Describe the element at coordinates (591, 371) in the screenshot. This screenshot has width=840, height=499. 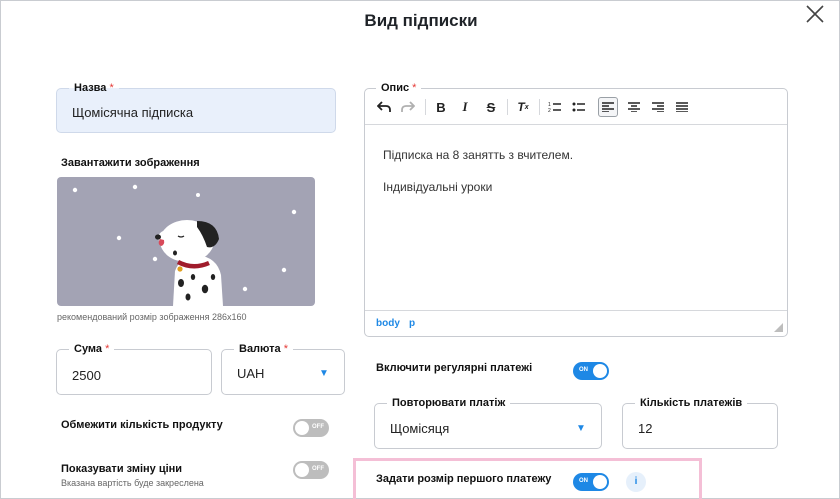
I see `recurring-payments-toggle: ON` at that location.